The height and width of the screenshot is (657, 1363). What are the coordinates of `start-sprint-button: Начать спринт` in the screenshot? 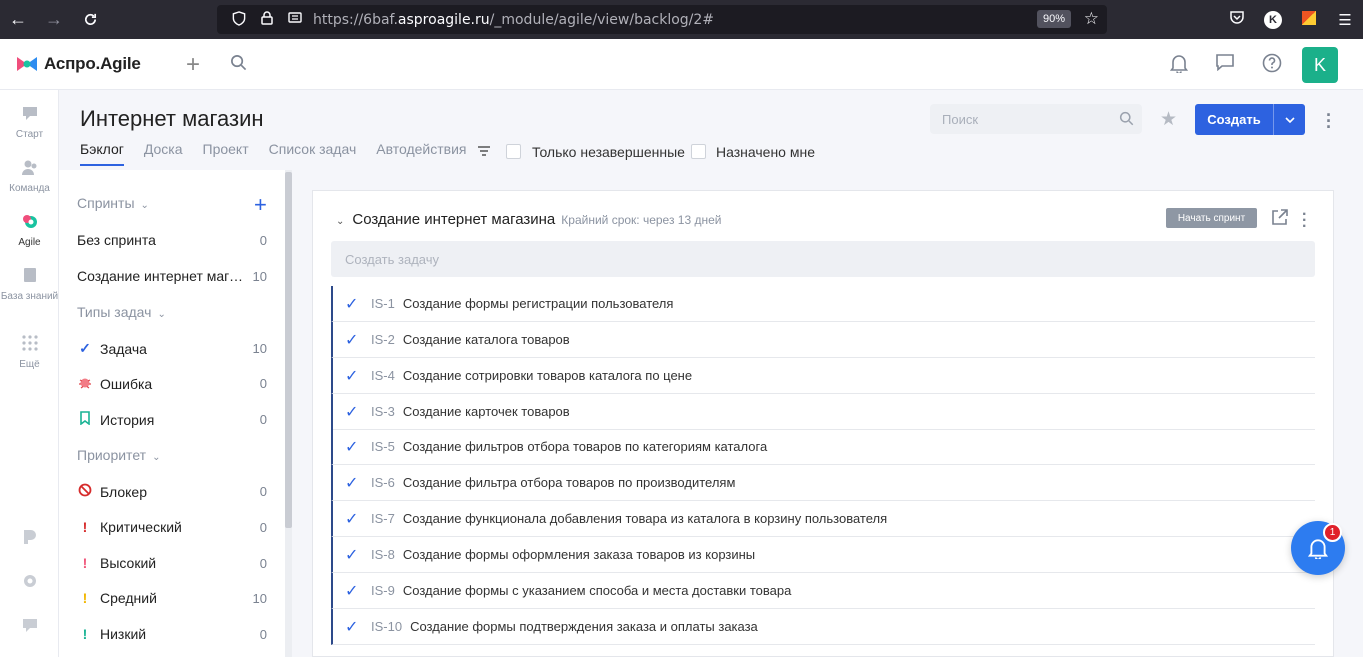 It's located at (1211, 218).